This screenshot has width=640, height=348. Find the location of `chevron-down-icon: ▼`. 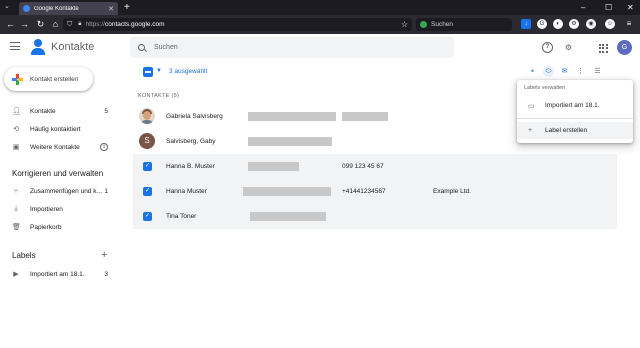

chevron-down-icon: ▼ is located at coordinates (159, 71).